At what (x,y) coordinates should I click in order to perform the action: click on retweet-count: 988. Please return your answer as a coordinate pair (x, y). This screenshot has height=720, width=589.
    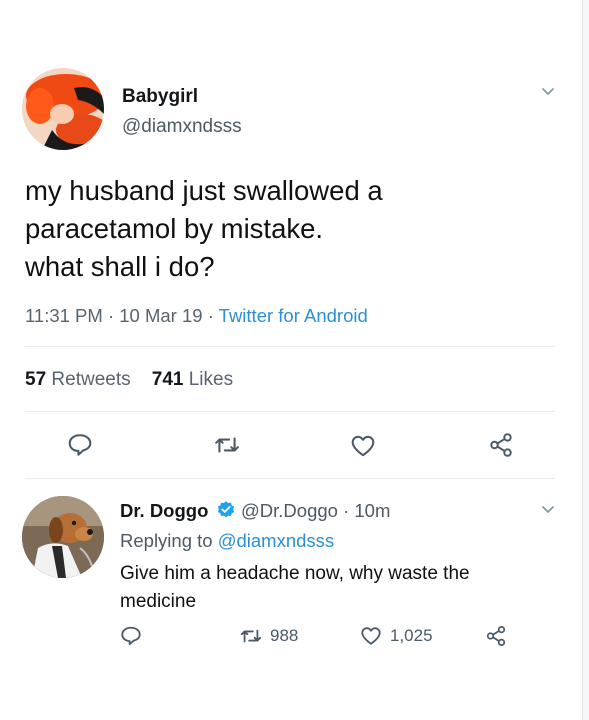
    Looking at the image, I should click on (284, 635).